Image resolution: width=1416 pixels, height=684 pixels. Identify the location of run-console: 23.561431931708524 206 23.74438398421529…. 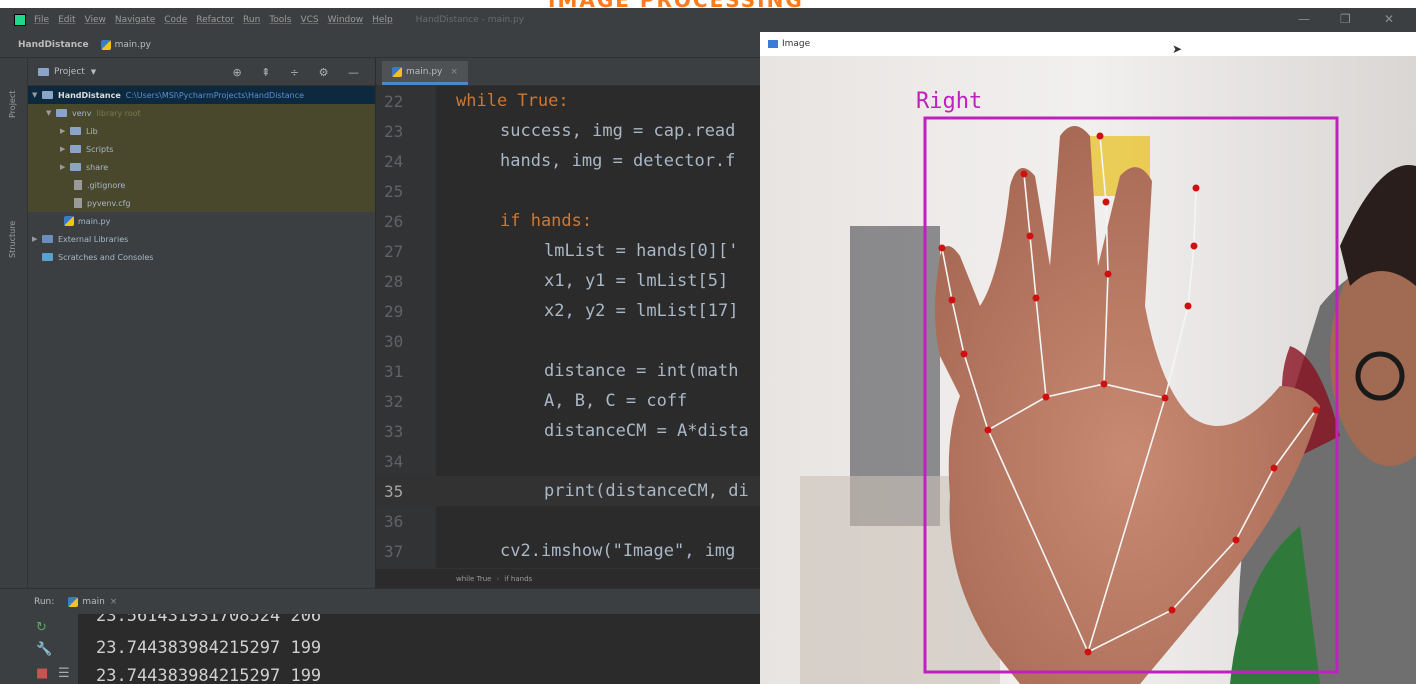
(419, 649).